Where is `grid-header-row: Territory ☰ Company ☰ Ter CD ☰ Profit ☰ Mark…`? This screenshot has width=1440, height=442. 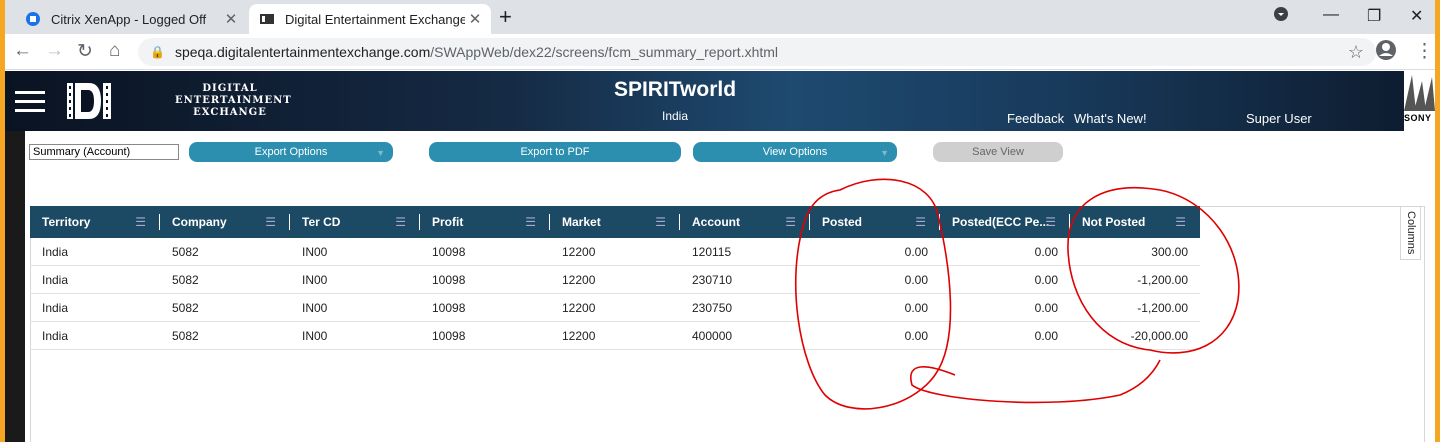
grid-header-row: Territory ☰ Company ☰ Ter CD ☰ Profit ☰ Mark… is located at coordinates (615, 222).